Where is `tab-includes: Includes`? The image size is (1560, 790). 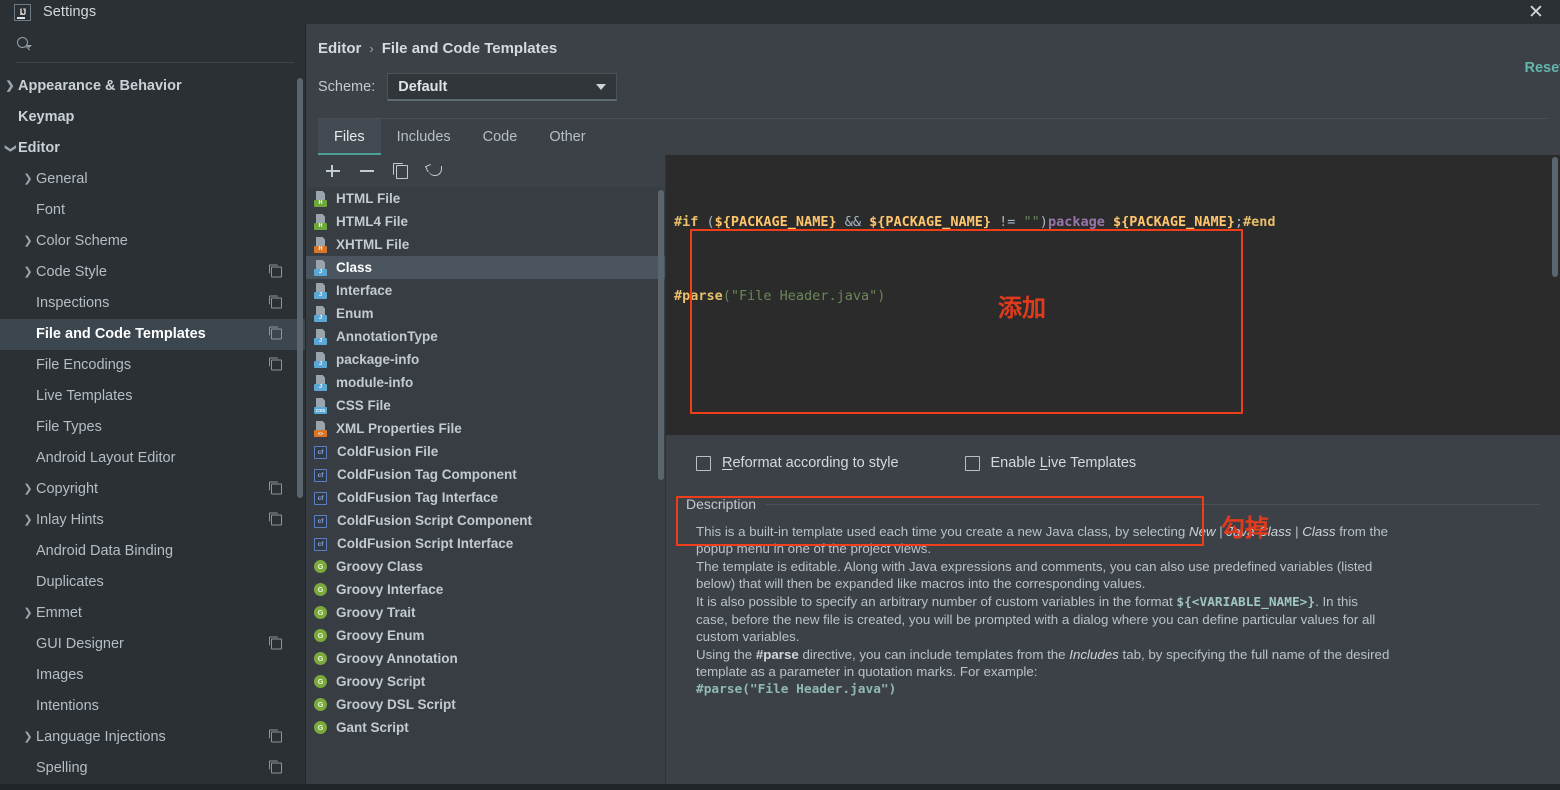
tab-includes: Includes is located at coordinates (424, 137).